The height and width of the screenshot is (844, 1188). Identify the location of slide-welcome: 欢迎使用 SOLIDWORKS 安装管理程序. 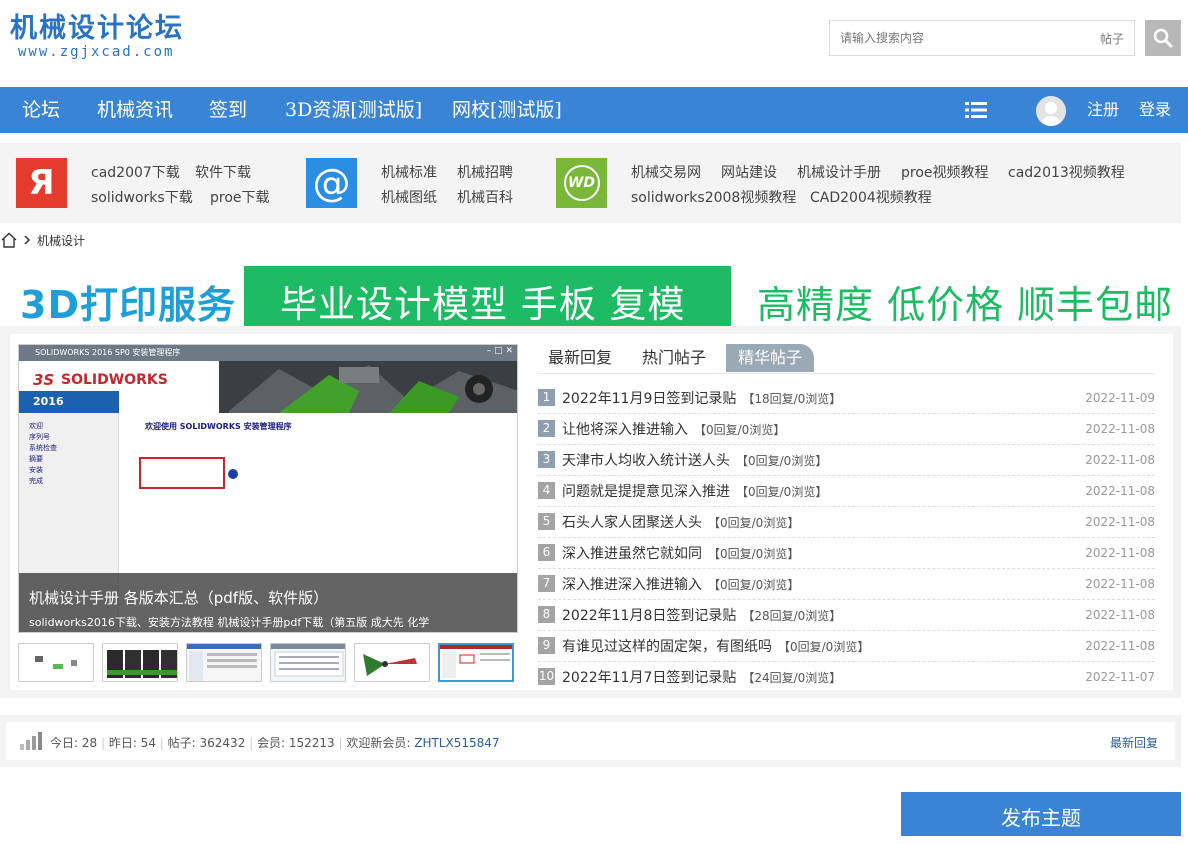
(218, 426).